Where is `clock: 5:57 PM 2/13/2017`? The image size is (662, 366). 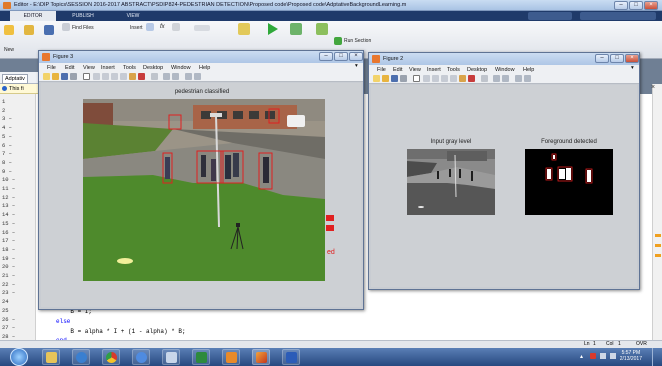
clock: 5:57 PM 2/13/2017 is located at coordinates (631, 356).